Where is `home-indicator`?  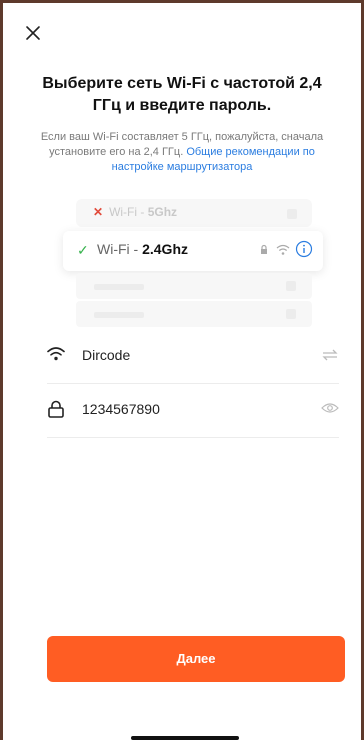
home-indicator is located at coordinates (185, 738).